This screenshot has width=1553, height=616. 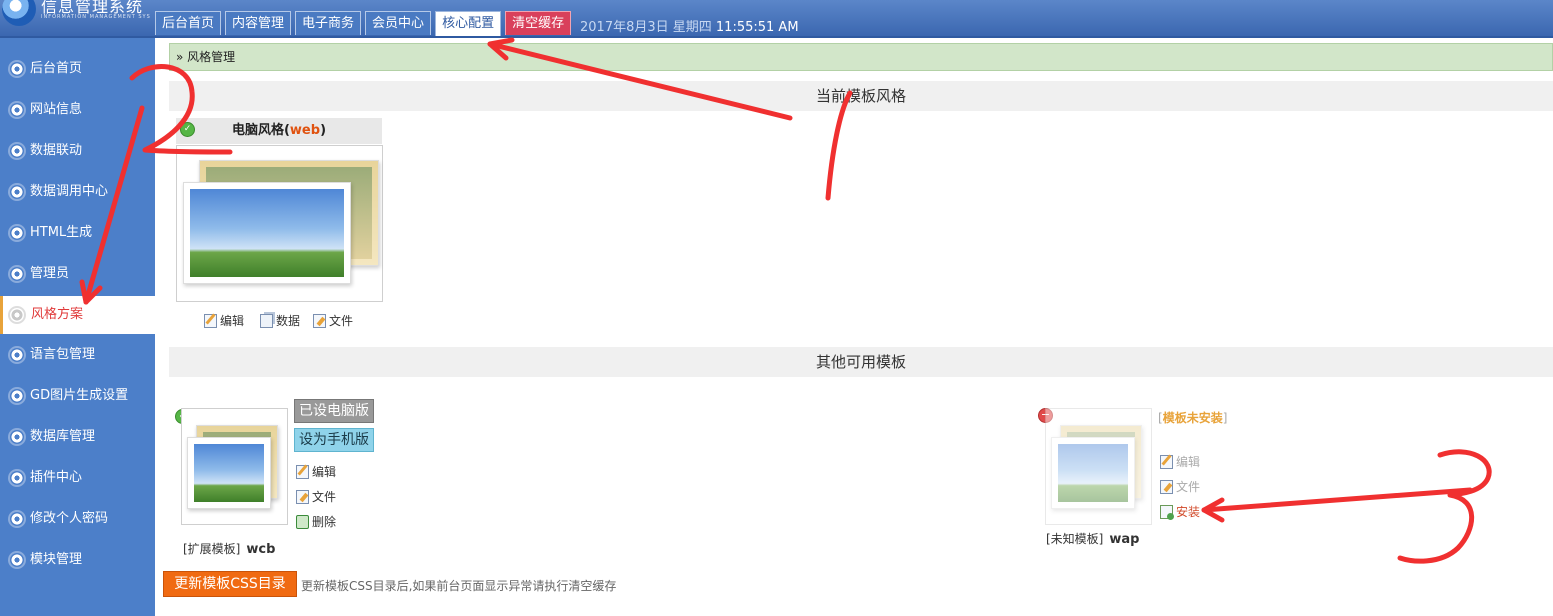 I want to click on time-text: 11:55:51 AM, so click(x=757, y=27).